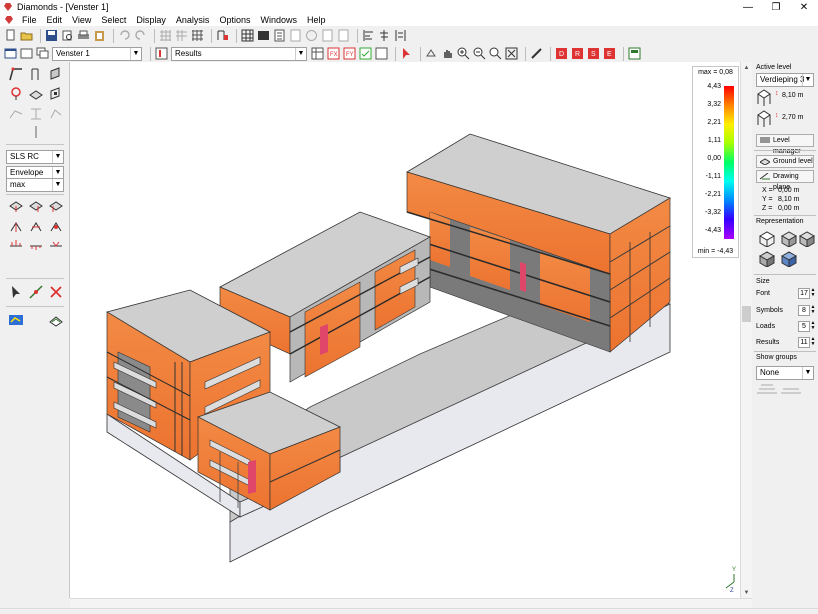 The height and width of the screenshot is (614, 818). What do you see at coordinates (140, 35) in the screenshot?
I see `redo-icon` at bounding box center [140, 35].